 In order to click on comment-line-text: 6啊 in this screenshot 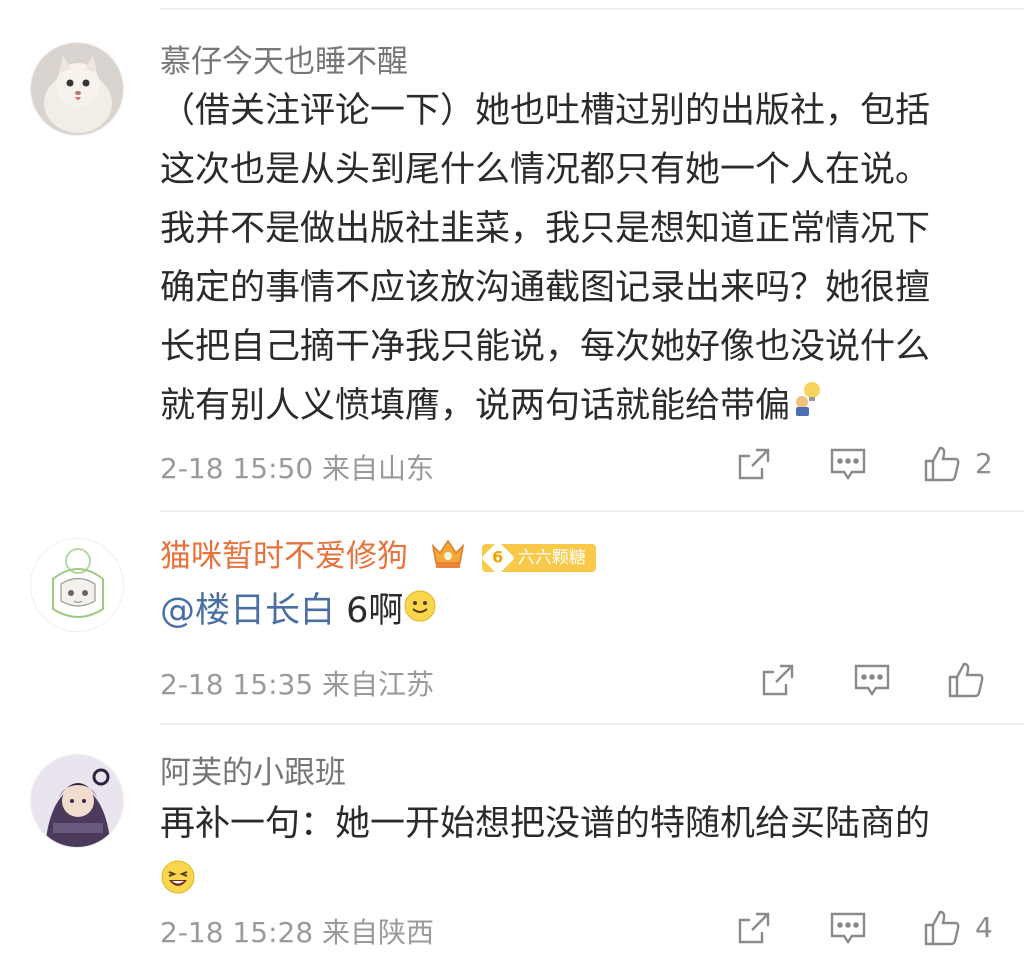, I will do `click(369, 611)`.